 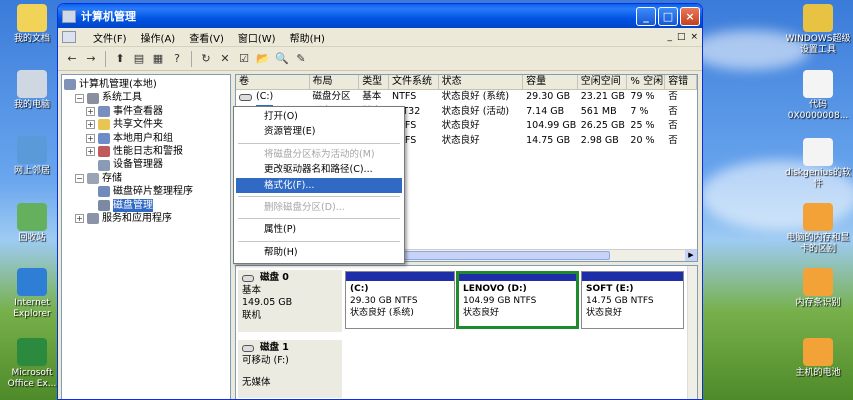 I want to click on tree-item: 磁盘碎片整理程序, so click(x=146, y=191).